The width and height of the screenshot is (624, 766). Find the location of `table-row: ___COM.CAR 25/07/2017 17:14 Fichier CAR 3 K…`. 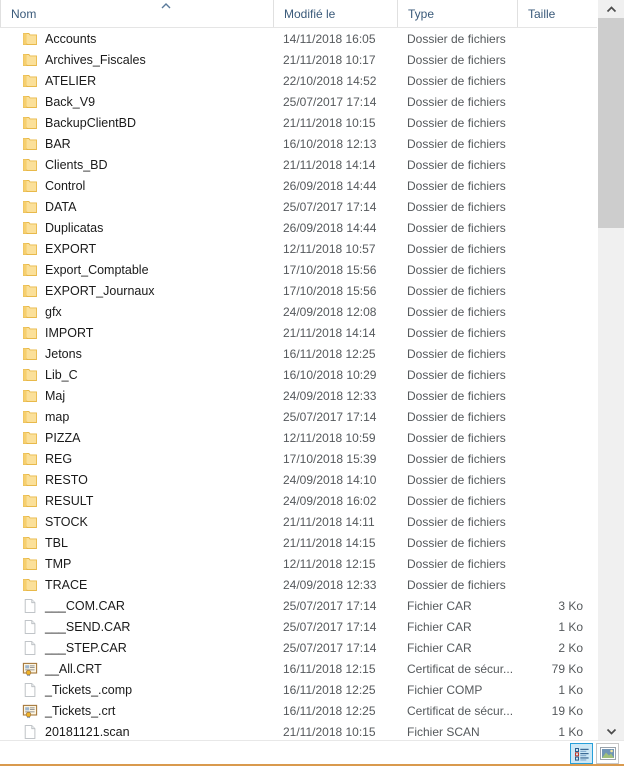

table-row: ___COM.CAR 25/07/2017 17:14 Fichier CAR 3 K… is located at coordinates (298, 605).